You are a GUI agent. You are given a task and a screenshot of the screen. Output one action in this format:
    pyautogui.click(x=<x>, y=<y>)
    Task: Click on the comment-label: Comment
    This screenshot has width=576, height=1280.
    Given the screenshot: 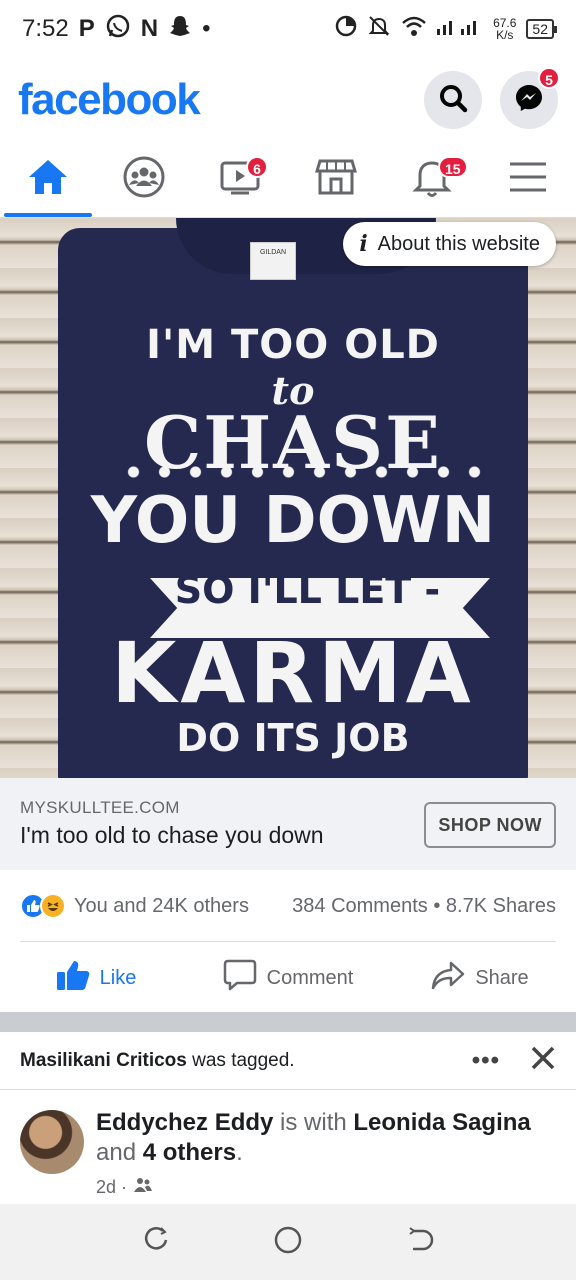 What is the action you would take?
    pyautogui.click(x=310, y=977)
    